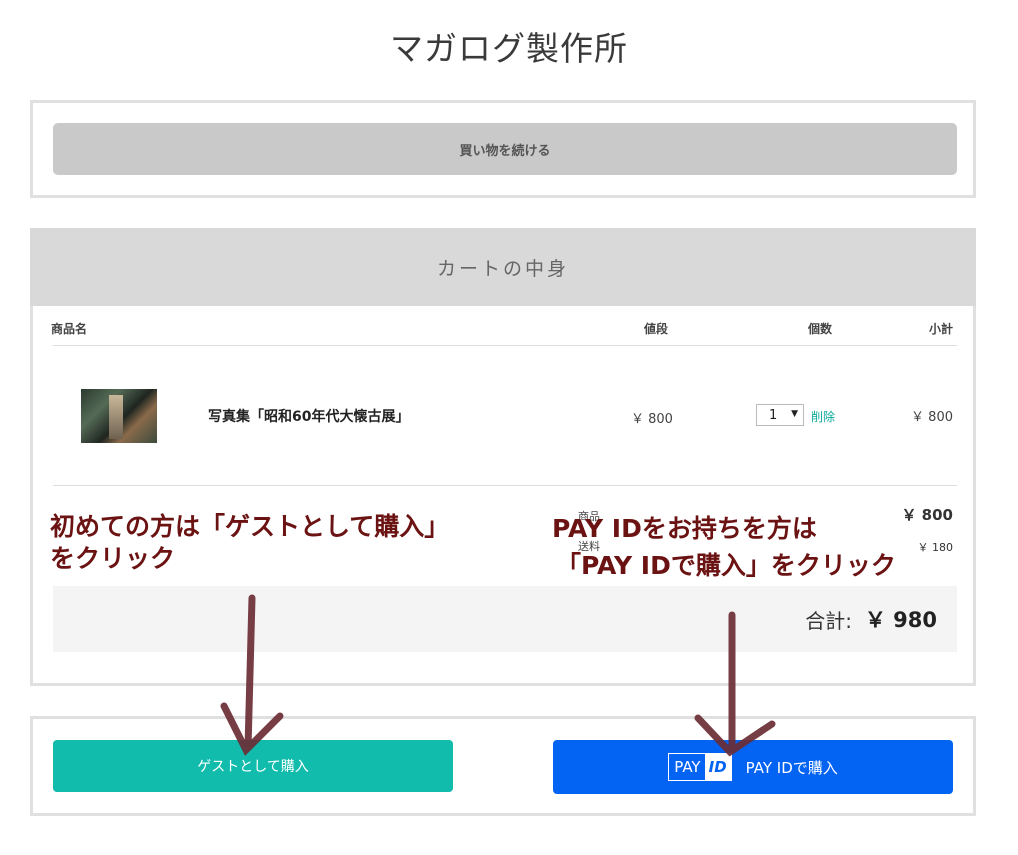 This screenshot has height=855, width=1018. Describe the element at coordinates (735, 684) in the screenshot. I see `payid-arrow-icon` at that location.